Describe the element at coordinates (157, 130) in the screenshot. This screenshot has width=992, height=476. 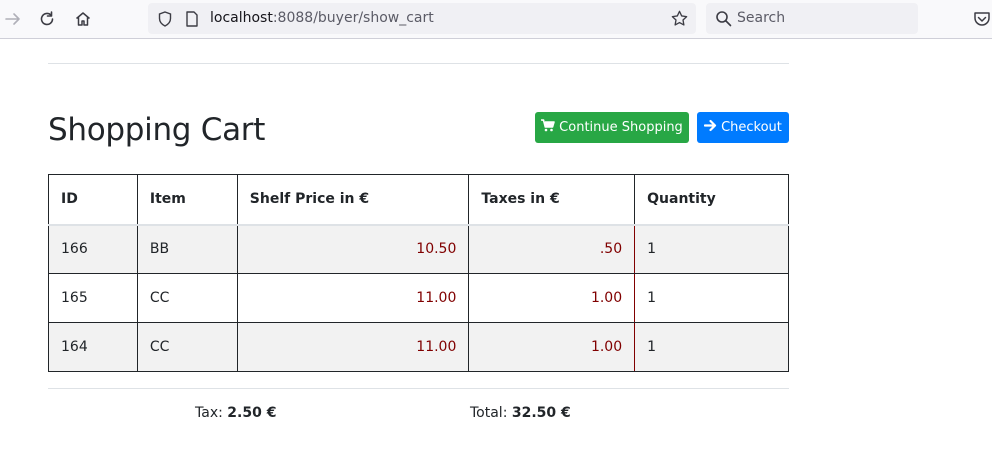
I see `page-title: Shopping Cart` at that location.